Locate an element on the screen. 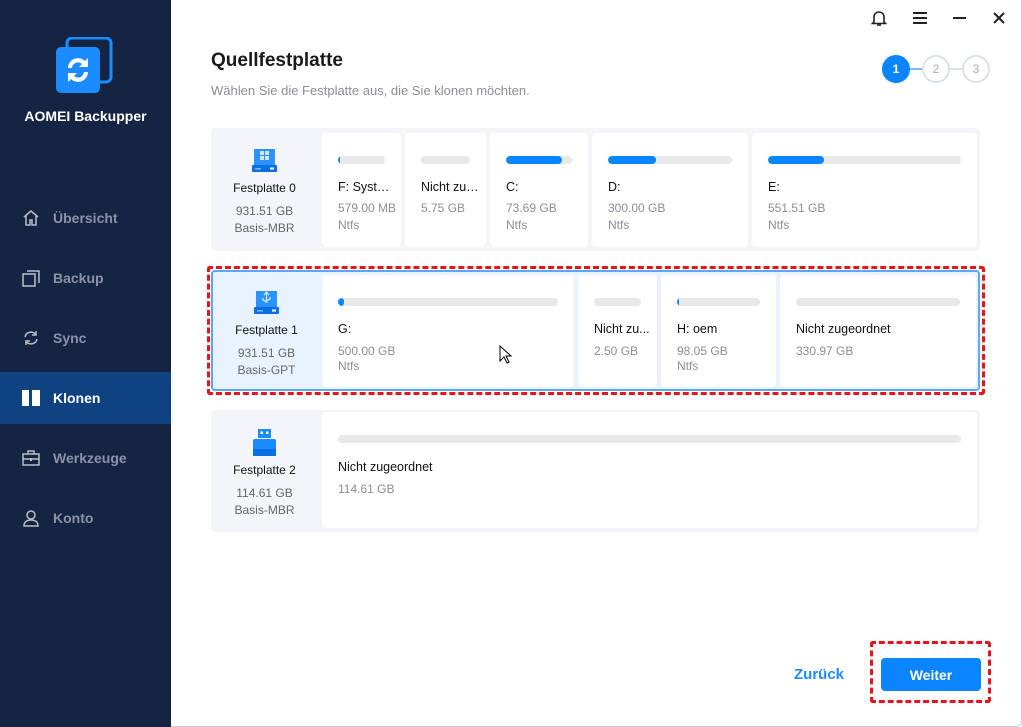 This screenshot has height=727, width=1022. user-icon is located at coordinates (31, 518).